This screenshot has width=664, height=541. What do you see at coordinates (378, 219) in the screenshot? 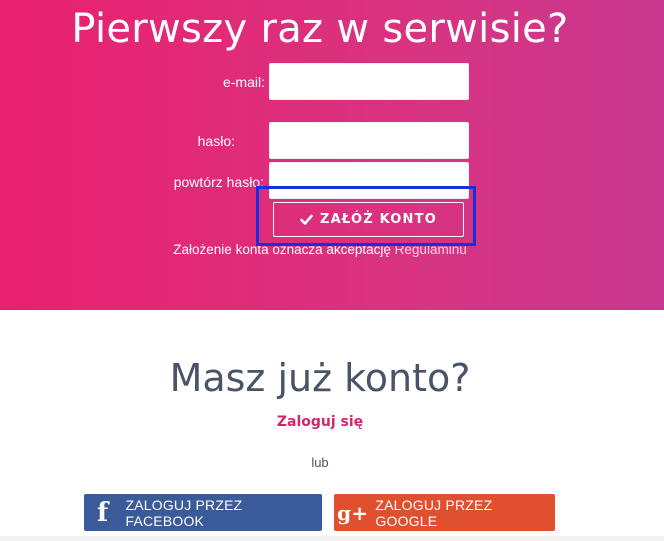
I see `create-account-label: ZAŁÓŻ KONTO` at bounding box center [378, 219].